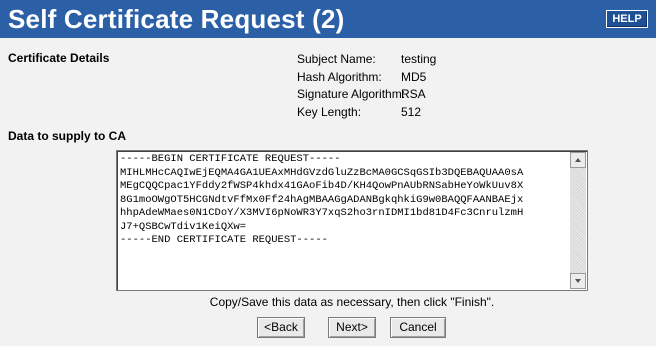  I want to click on title-bar: Self Certificate Request (2) HELP, so click(328, 19).